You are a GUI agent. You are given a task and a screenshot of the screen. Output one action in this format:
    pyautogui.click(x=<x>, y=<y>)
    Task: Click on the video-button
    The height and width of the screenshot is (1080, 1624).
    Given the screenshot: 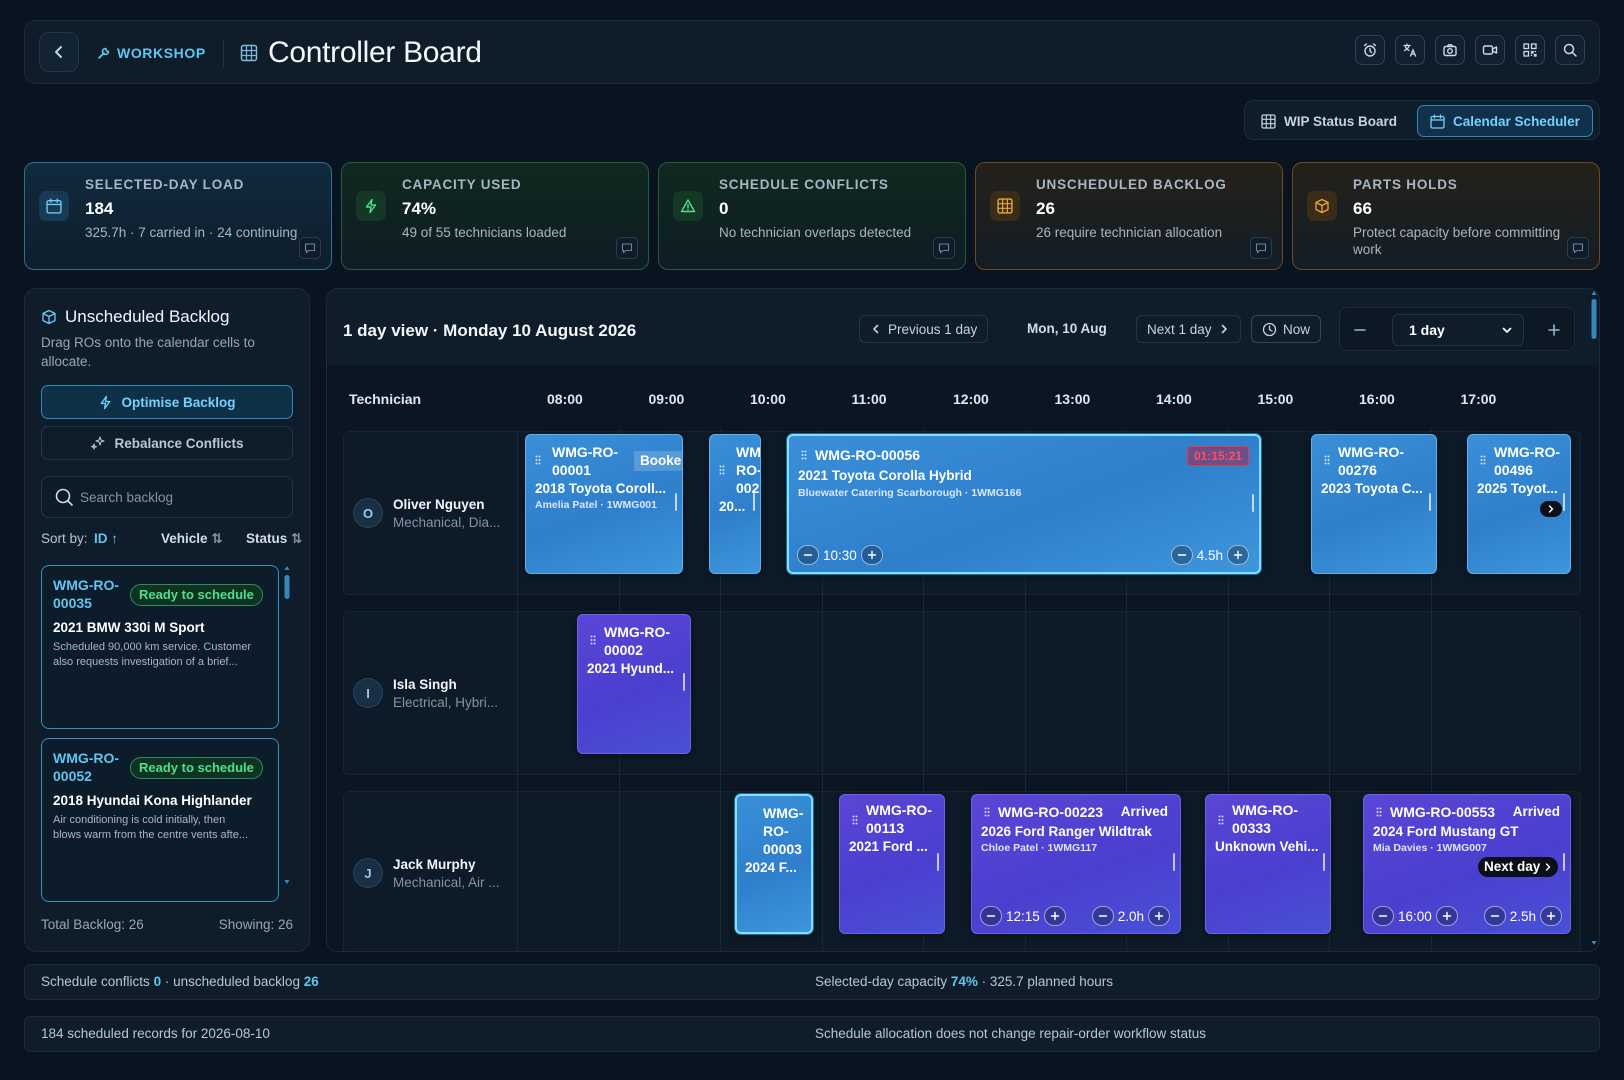 What is the action you would take?
    pyautogui.click(x=1490, y=50)
    